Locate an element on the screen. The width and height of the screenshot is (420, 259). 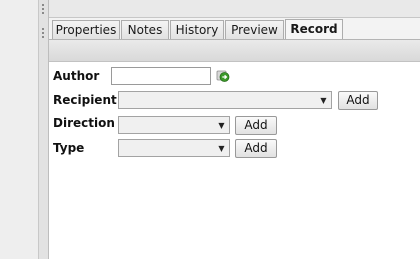
type-select: ▼ is located at coordinates (174, 148).